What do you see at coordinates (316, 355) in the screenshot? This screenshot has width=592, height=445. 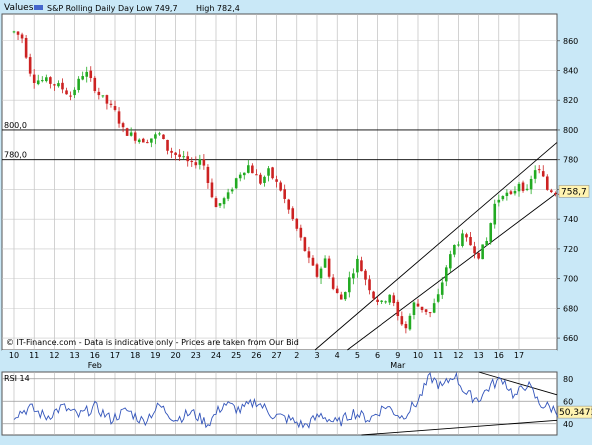 I see `x-tick-label: 3` at bounding box center [316, 355].